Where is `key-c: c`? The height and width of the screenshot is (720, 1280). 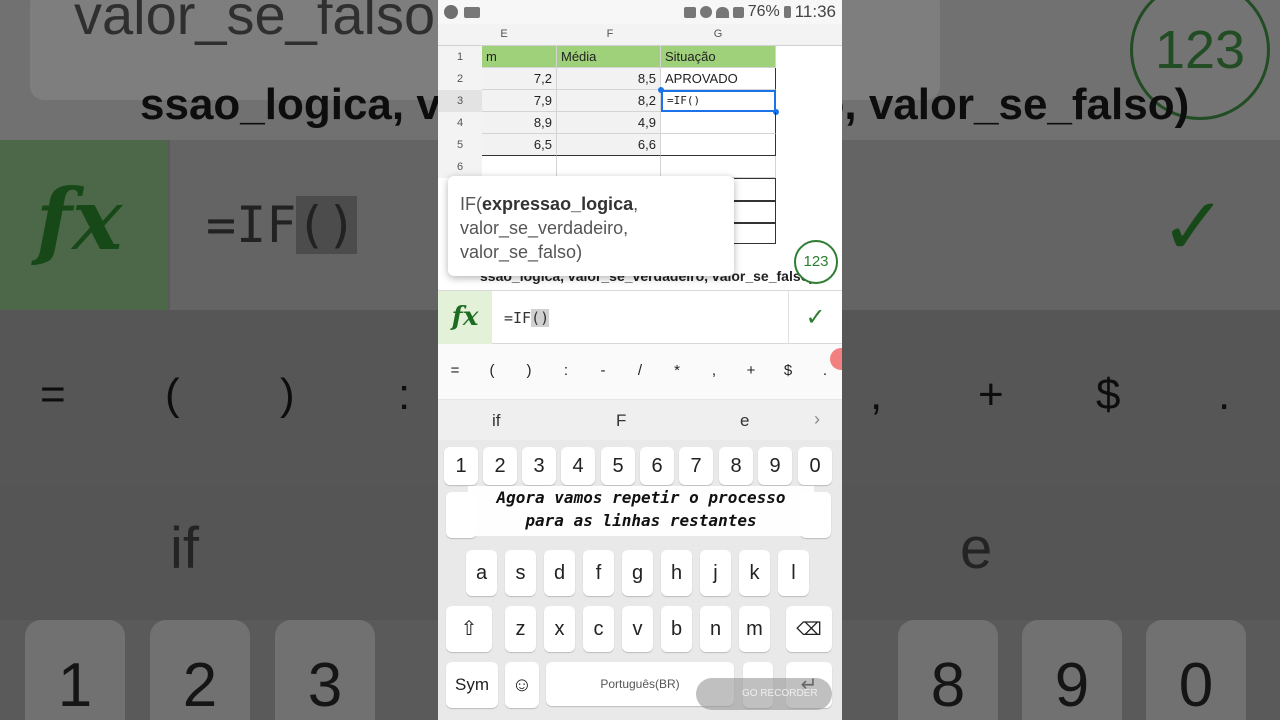 key-c: c is located at coordinates (598, 629).